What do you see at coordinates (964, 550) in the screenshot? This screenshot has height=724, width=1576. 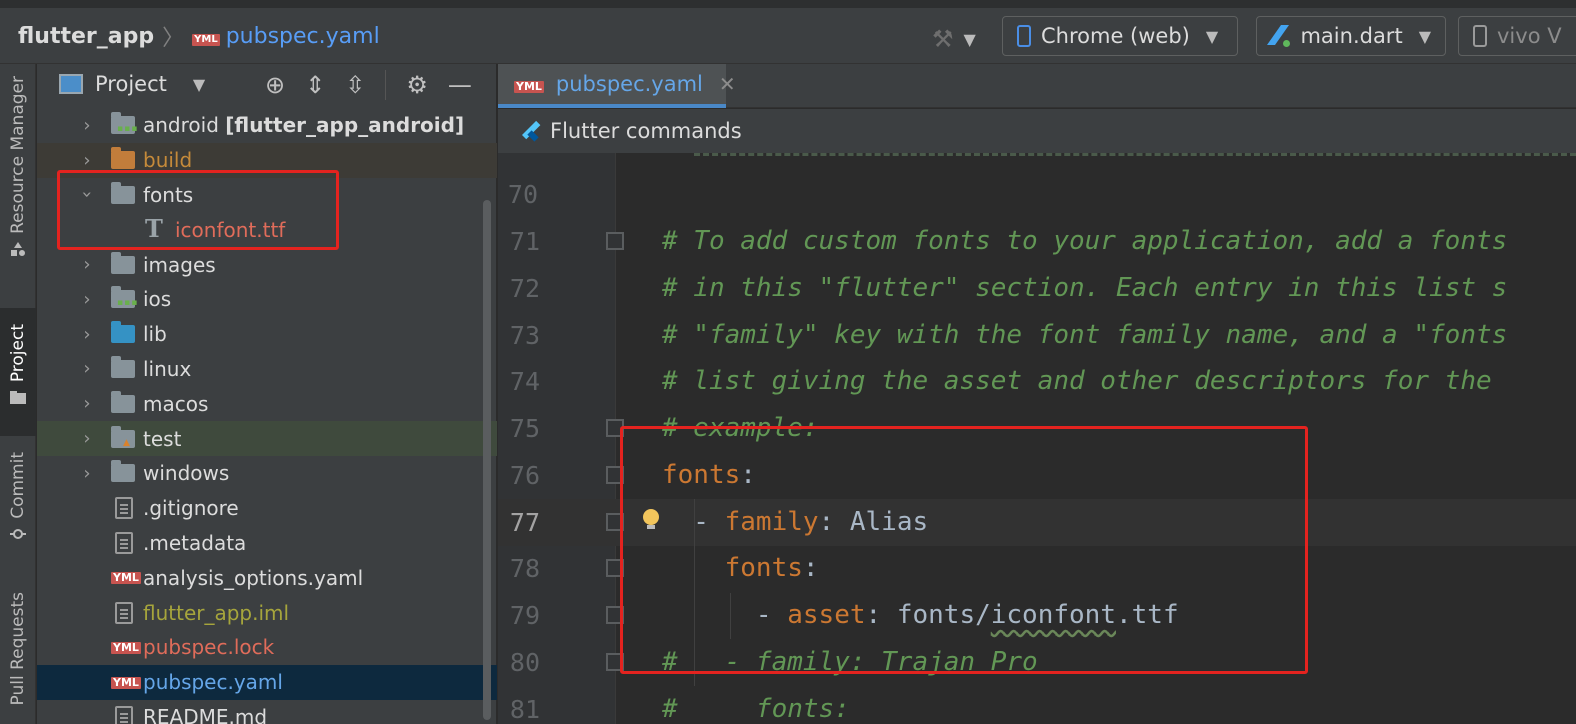 I see `annotation-box-fonts-config` at bounding box center [964, 550].